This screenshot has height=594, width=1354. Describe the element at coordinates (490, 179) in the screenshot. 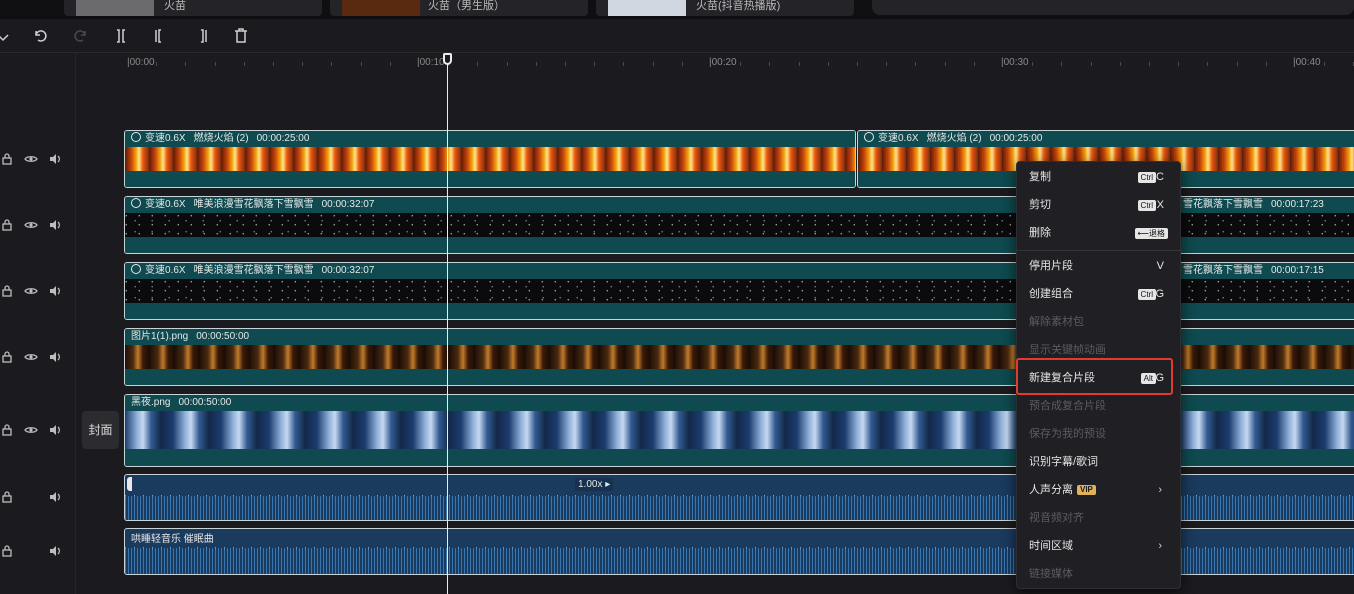

I see `clip-bottombar` at that location.